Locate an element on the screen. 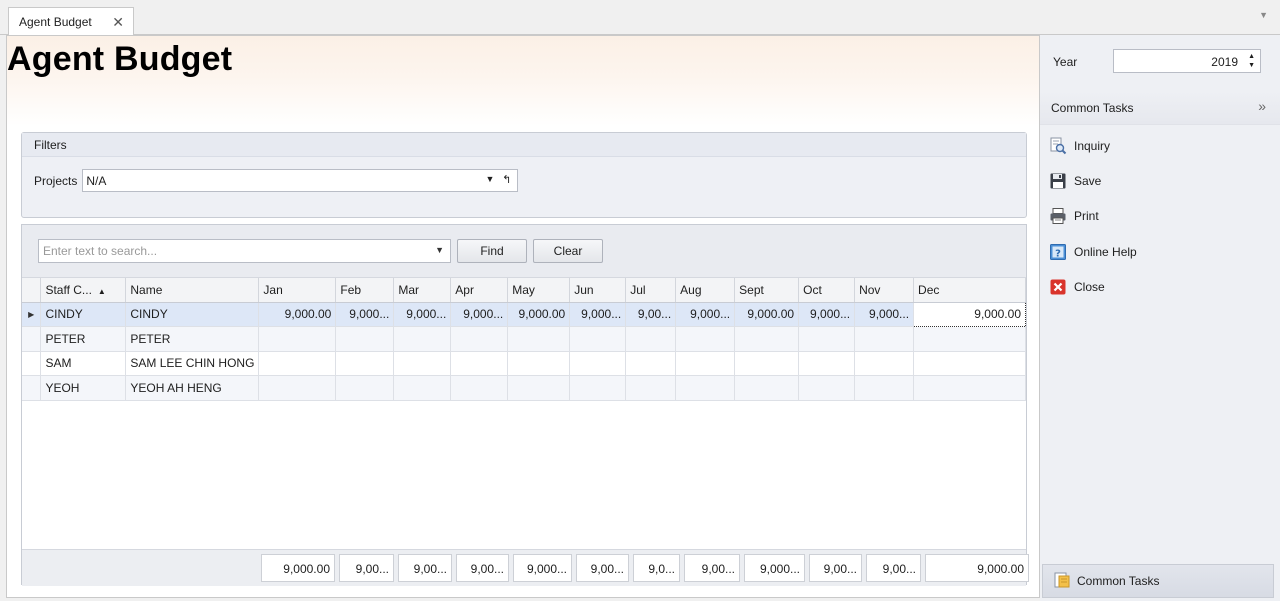 This screenshot has height=601, width=1280. cell-staff-code: CINDY is located at coordinates (83, 314).